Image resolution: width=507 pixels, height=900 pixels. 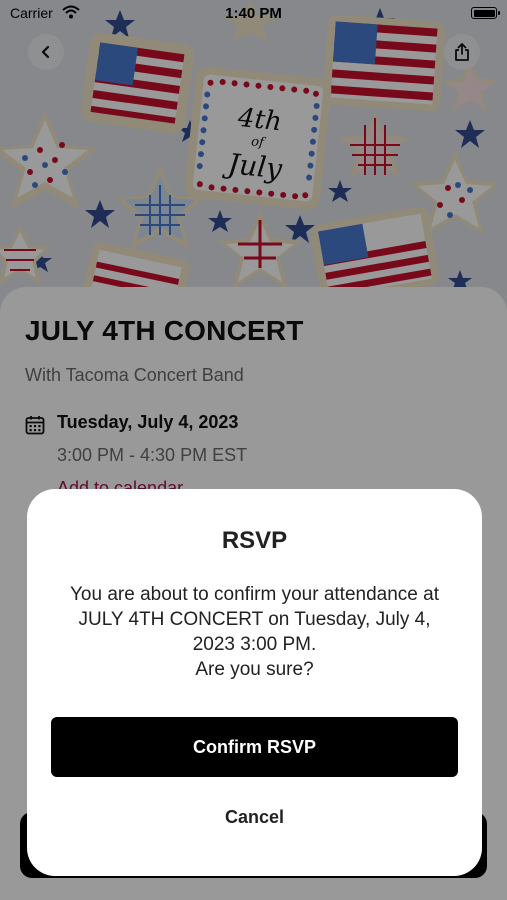 What do you see at coordinates (254, 619) in the screenshot?
I see `dialog-message-line: JULY 4TH CONCERT on Tuesday, July 4,` at bounding box center [254, 619].